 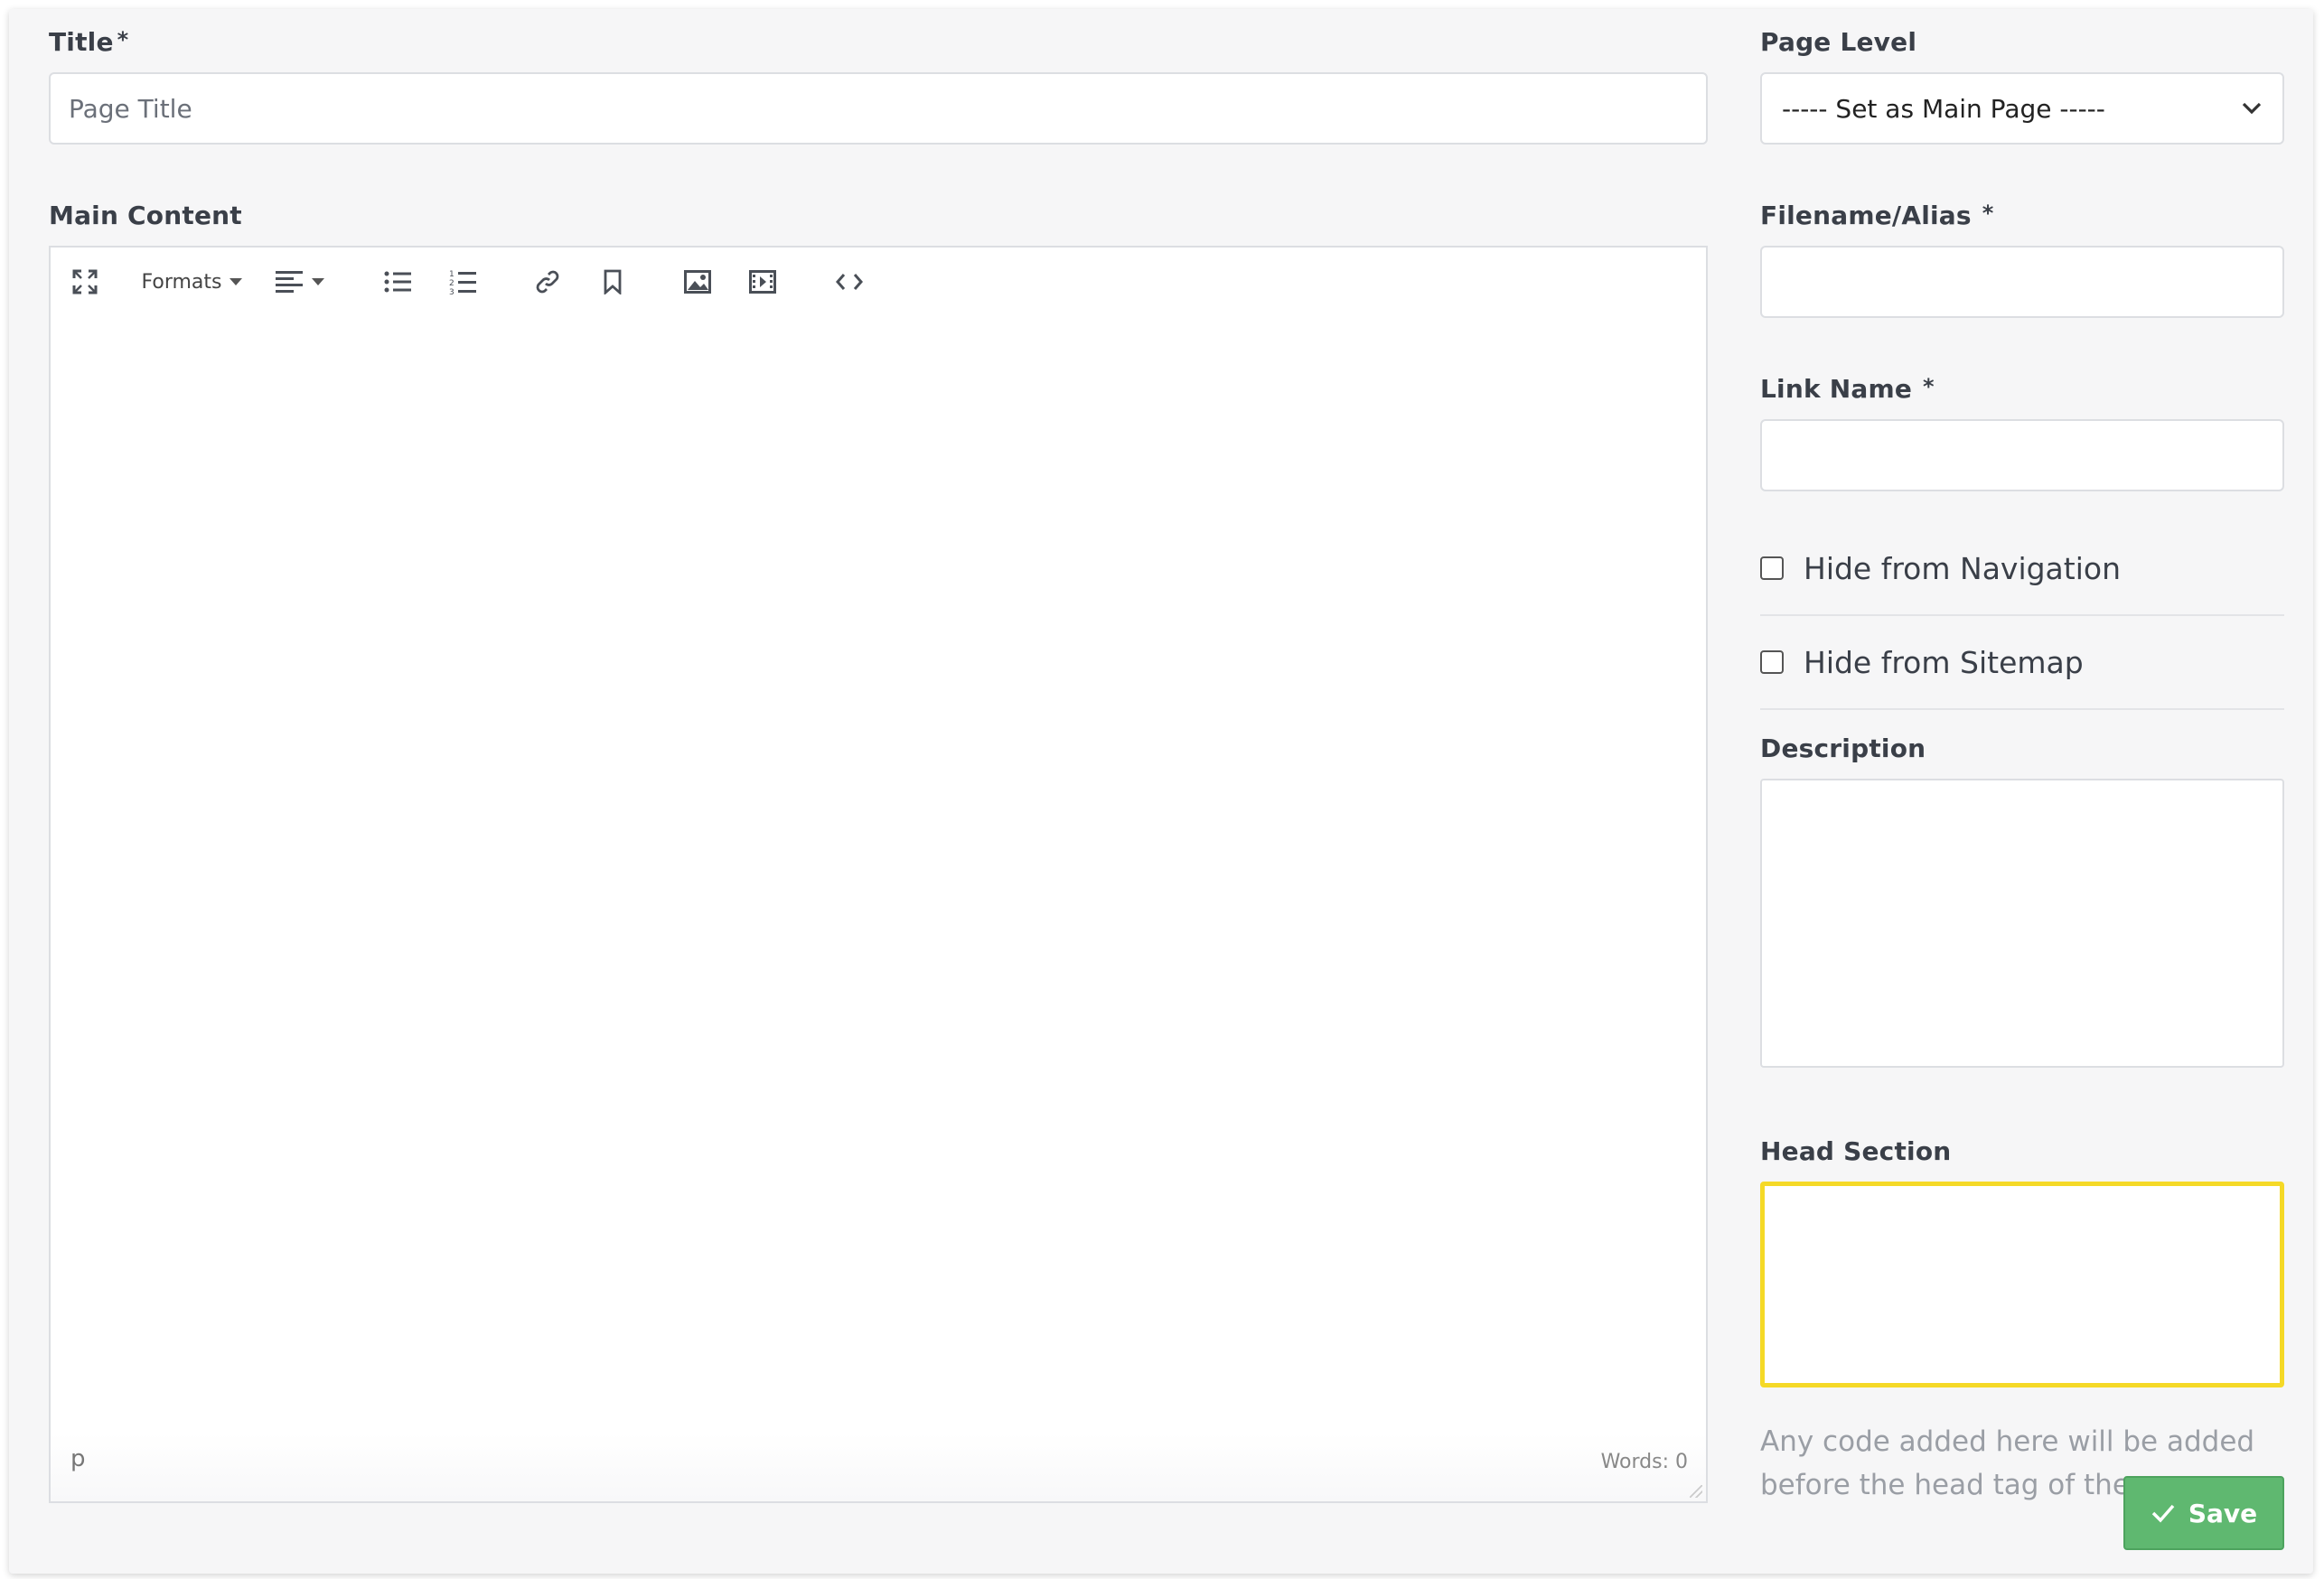 What do you see at coordinates (1836, 389) in the screenshot?
I see `link-name-label-text: Link Name` at bounding box center [1836, 389].